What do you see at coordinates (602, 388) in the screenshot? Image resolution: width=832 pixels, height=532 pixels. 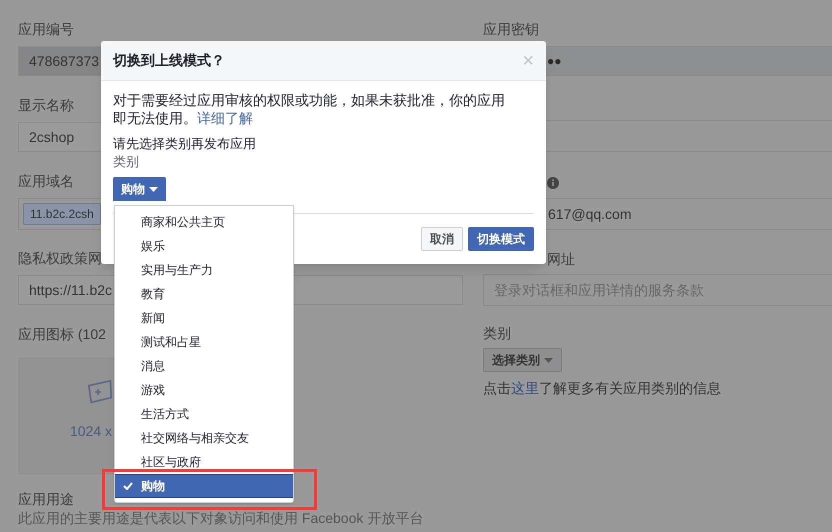 I see `category-help-text: 点击这里了解更多有关应用类别的信息` at bounding box center [602, 388].